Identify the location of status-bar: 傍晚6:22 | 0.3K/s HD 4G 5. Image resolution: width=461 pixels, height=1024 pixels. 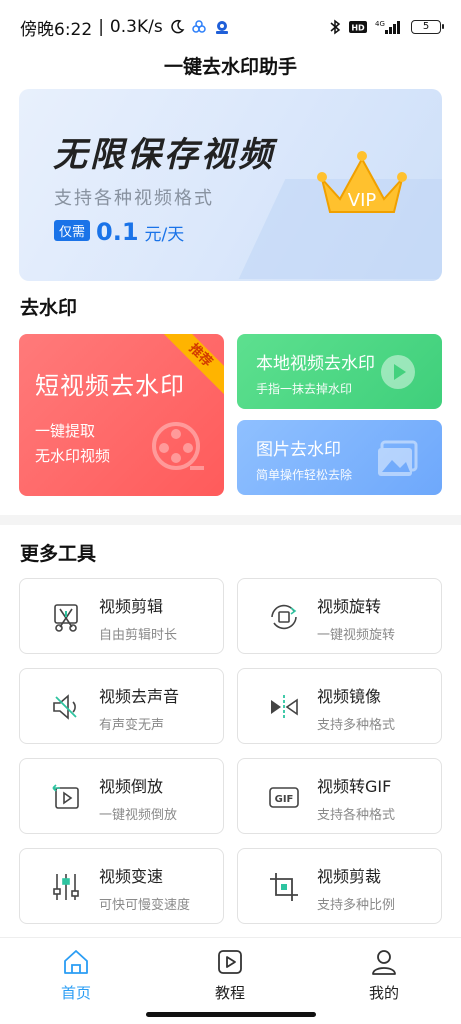
(230, 27).